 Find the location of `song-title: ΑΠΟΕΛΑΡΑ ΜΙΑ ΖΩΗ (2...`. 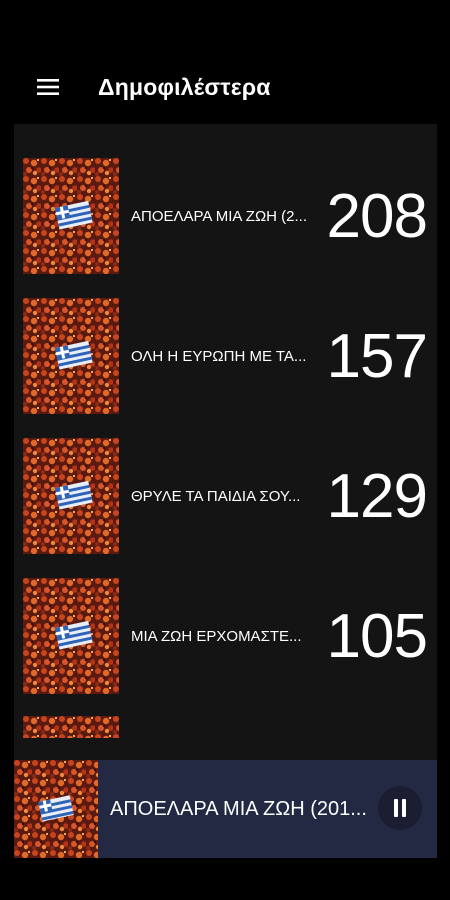

song-title: ΑΠΟΕΛΑΡΑ ΜΙΑ ΖΩΗ (2... is located at coordinates (219, 216).